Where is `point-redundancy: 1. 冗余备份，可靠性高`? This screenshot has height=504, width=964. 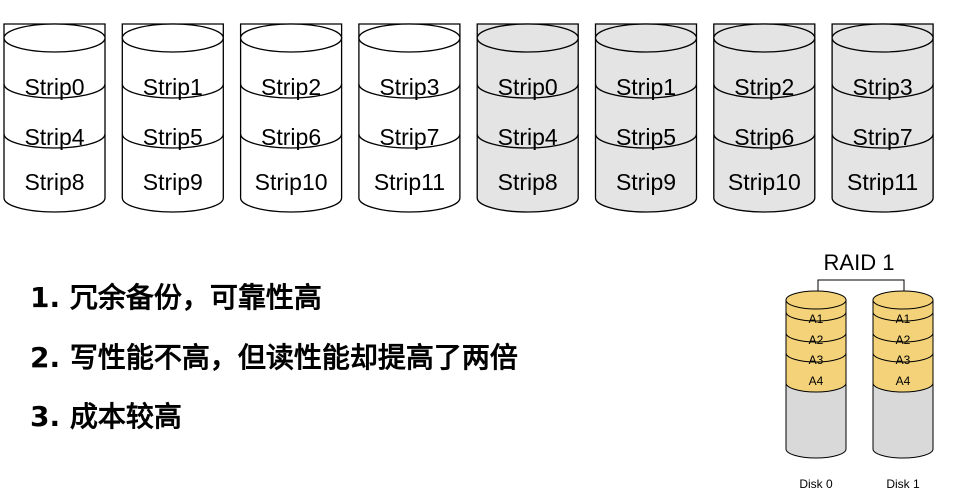 point-redundancy: 1. 冗余备份，可靠性高 is located at coordinates (176, 297).